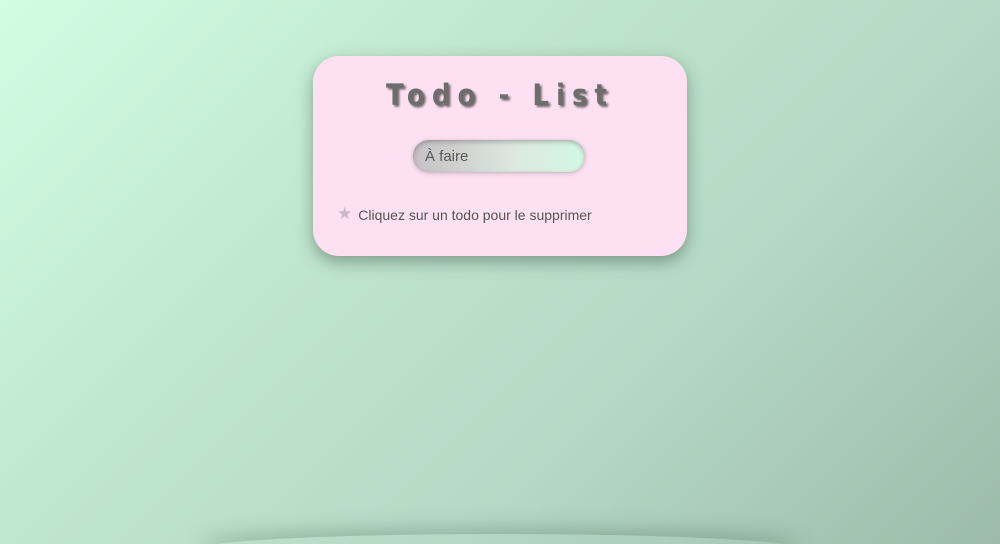 Image resolution: width=1000 pixels, height=544 pixels. I want to click on hint-row: ★ Cliquez sur un todo pour le supprimer, so click(464, 214).